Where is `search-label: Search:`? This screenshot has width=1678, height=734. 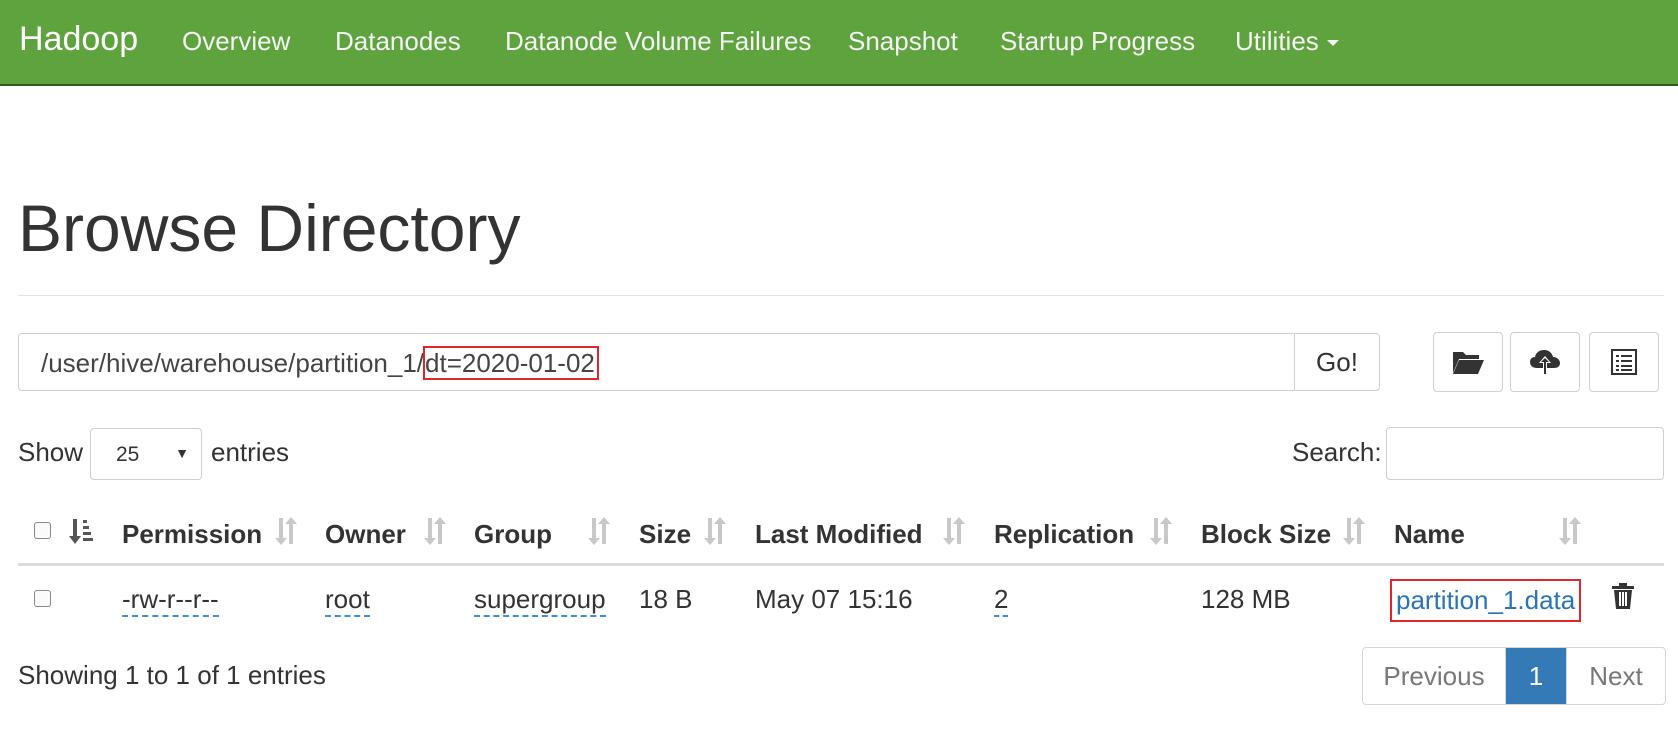 search-label: Search: is located at coordinates (1337, 452).